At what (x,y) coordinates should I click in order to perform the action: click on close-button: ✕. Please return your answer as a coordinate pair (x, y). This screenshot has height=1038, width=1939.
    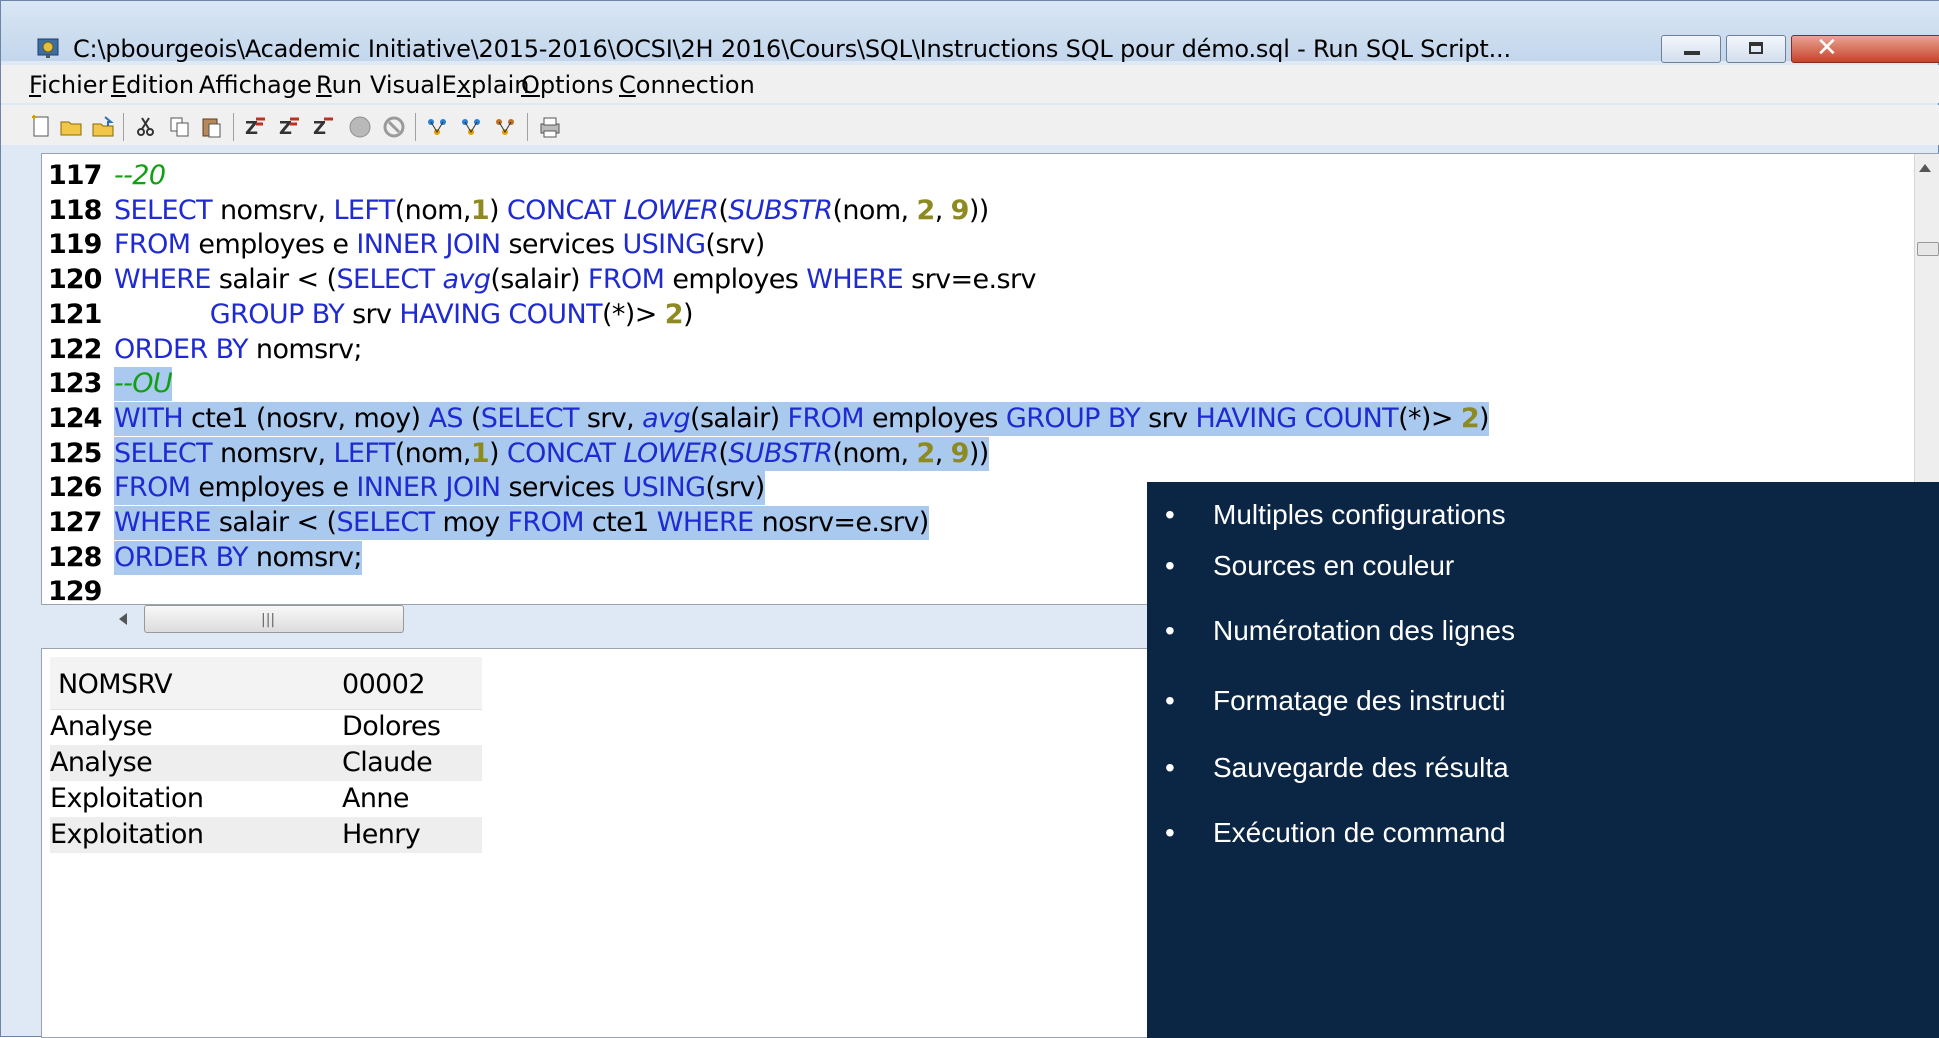
    Looking at the image, I should click on (1865, 48).